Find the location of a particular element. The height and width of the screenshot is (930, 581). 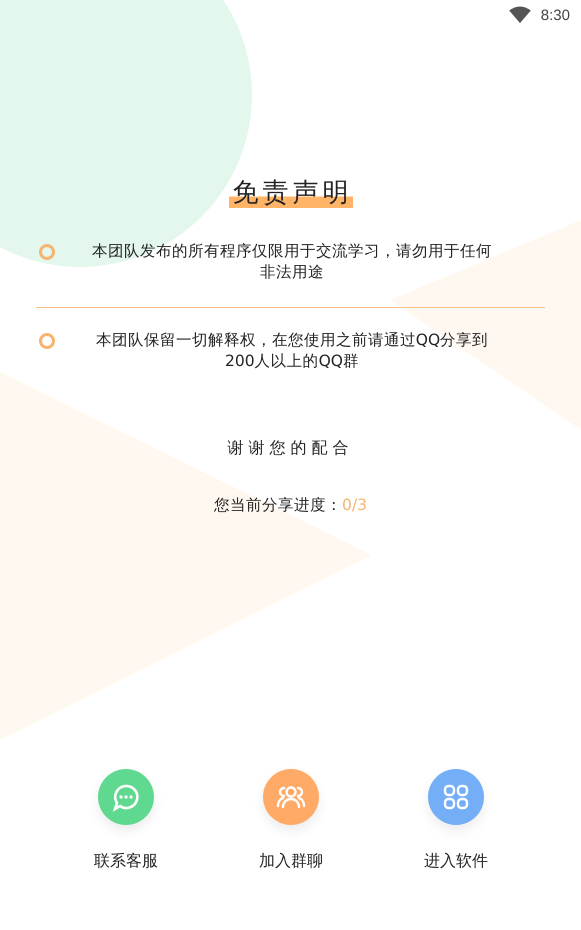

wifi-icon is located at coordinates (519, 15).